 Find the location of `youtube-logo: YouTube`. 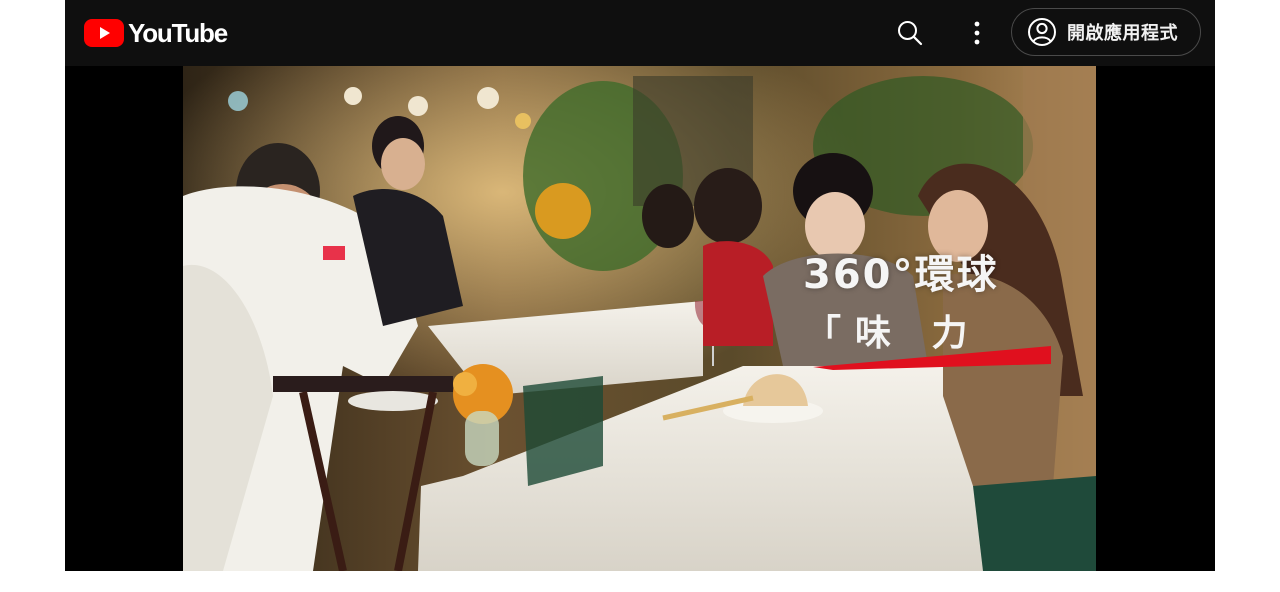

youtube-logo: YouTube is located at coordinates (156, 33).